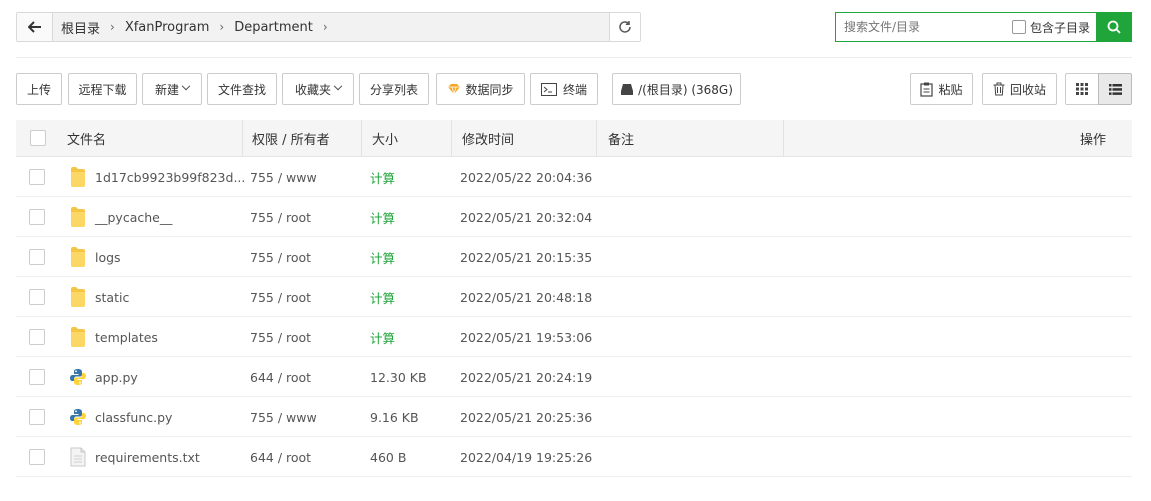  I want to click on search-box: 包含子目录, so click(983, 27).